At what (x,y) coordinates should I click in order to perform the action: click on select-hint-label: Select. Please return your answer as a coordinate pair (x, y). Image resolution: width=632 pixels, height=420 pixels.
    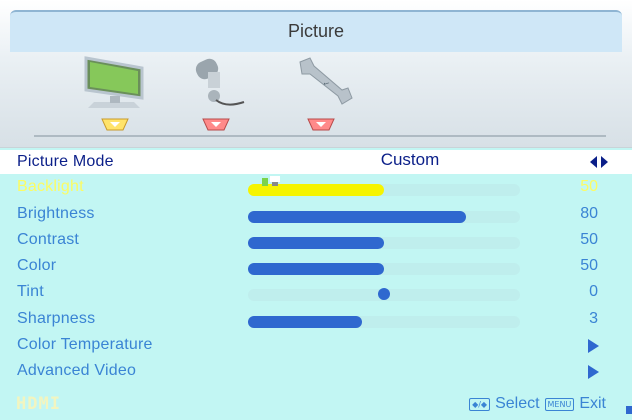
    Looking at the image, I should click on (517, 403).